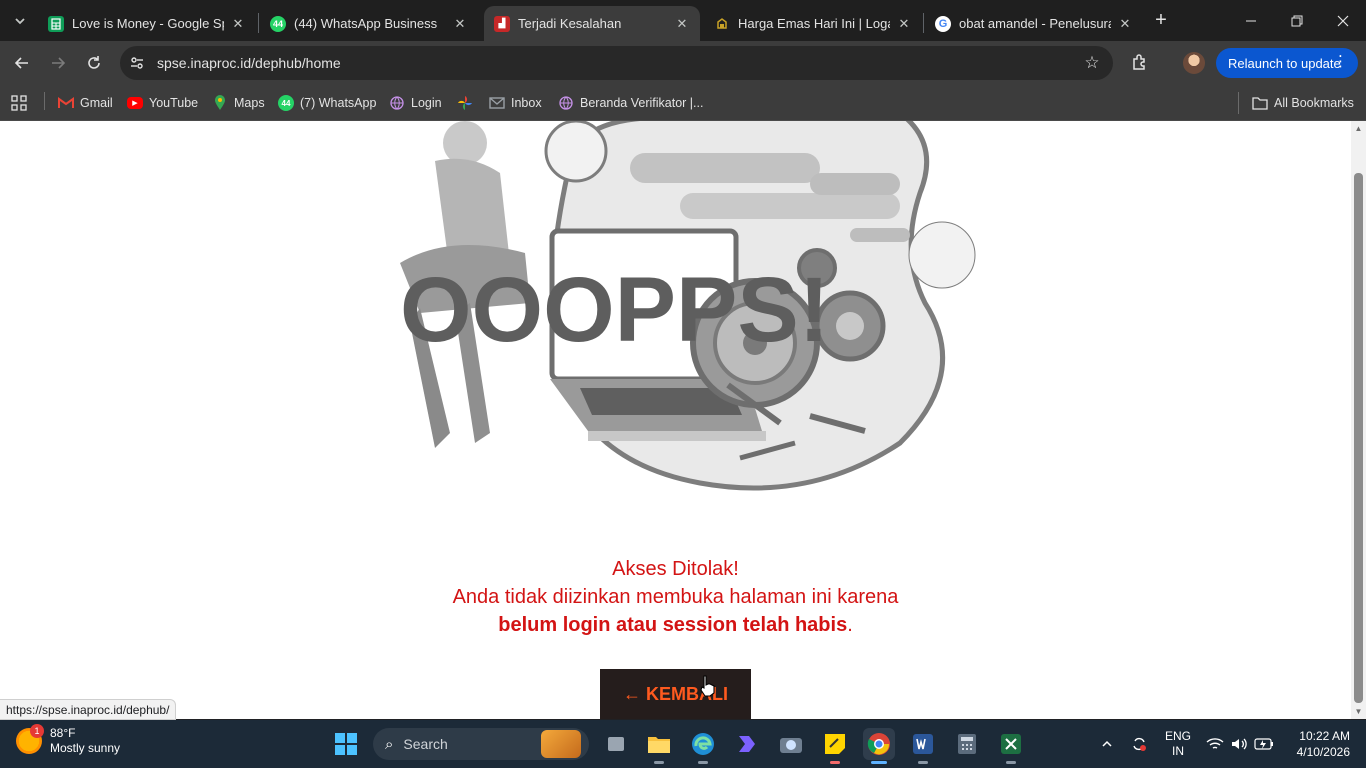 Image resolution: width=1366 pixels, height=768 pixels. I want to click on profile-avatar, so click(1194, 63).